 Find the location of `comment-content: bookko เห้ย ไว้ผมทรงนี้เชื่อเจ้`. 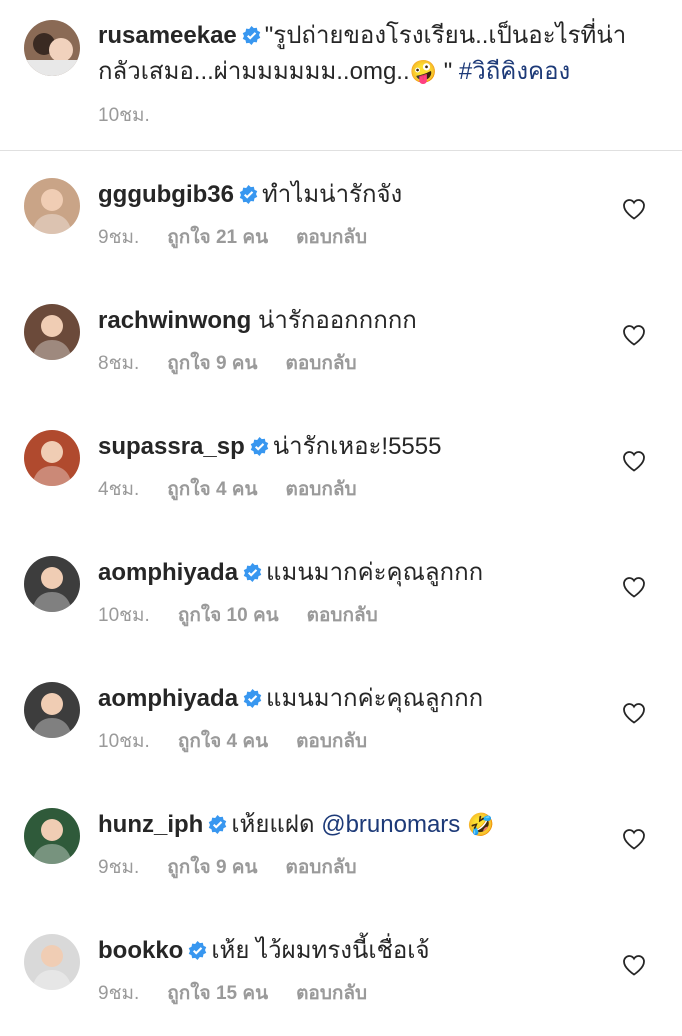

comment-content: bookko เห้ย ไว้ผมทรงนี้เชื่อเจ้ is located at coordinates (348, 951).